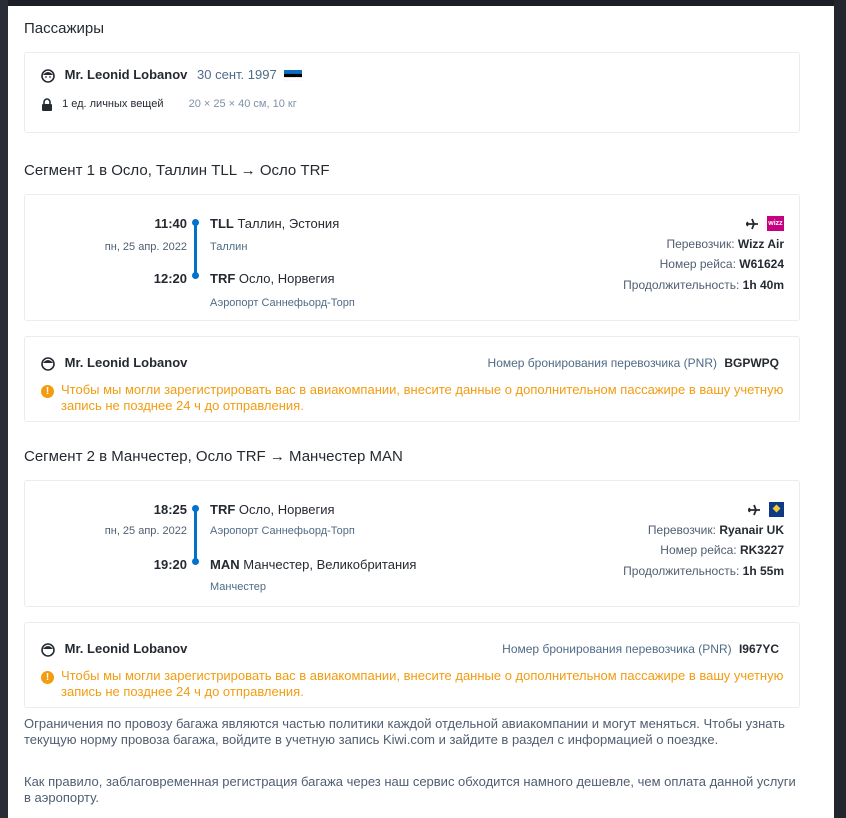 The height and width of the screenshot is (818, 846). I want to click on segment-2-pax-name: Mr. Leonid Lobanov, so click(126, 648).